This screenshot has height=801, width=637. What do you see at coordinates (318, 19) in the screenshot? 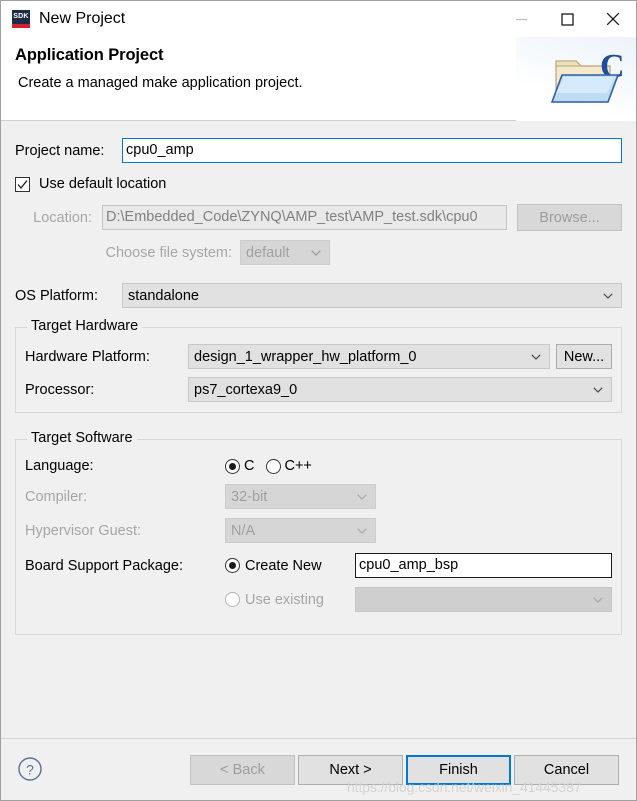
I see `title-bar: SDK New Project` at bounding box center [318, 19].